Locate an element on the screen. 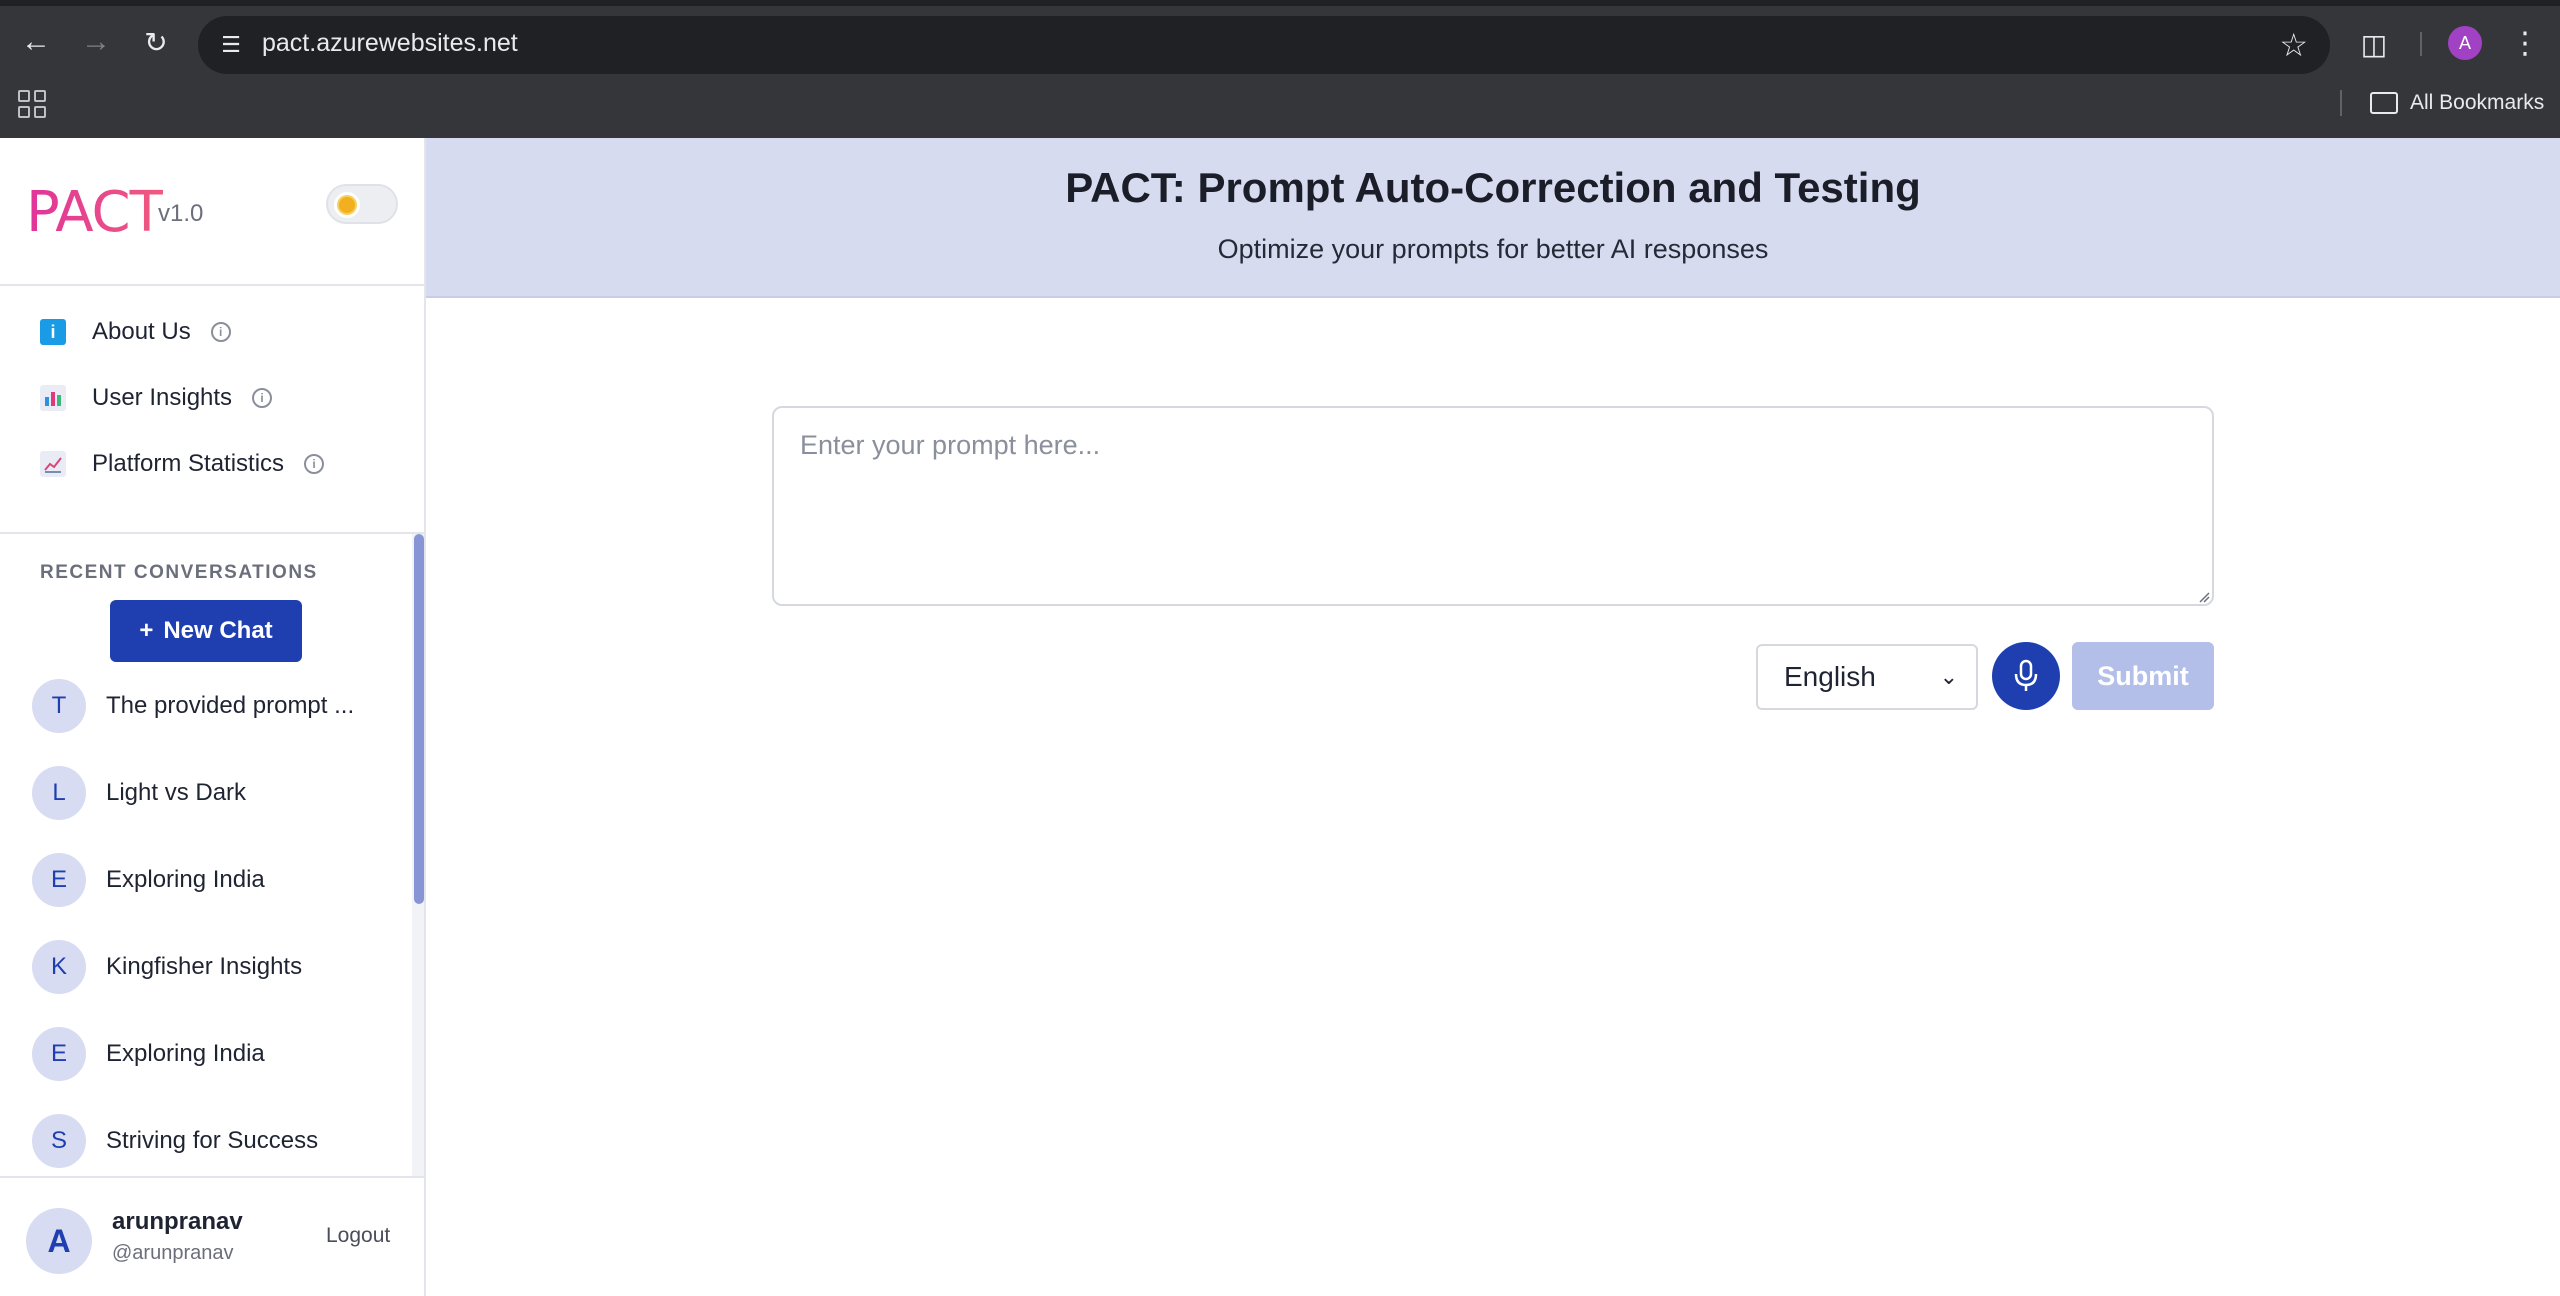 The width and height of the screenshot is (2560, 1296). user-profile: A arunpranav @arunpranav Logout is located at coordinates (212, 1236).